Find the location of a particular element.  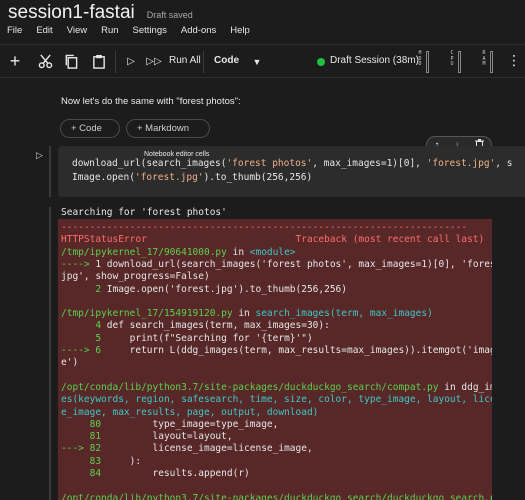

ram-meter-label: RAM is located at coordinates (484, 58).